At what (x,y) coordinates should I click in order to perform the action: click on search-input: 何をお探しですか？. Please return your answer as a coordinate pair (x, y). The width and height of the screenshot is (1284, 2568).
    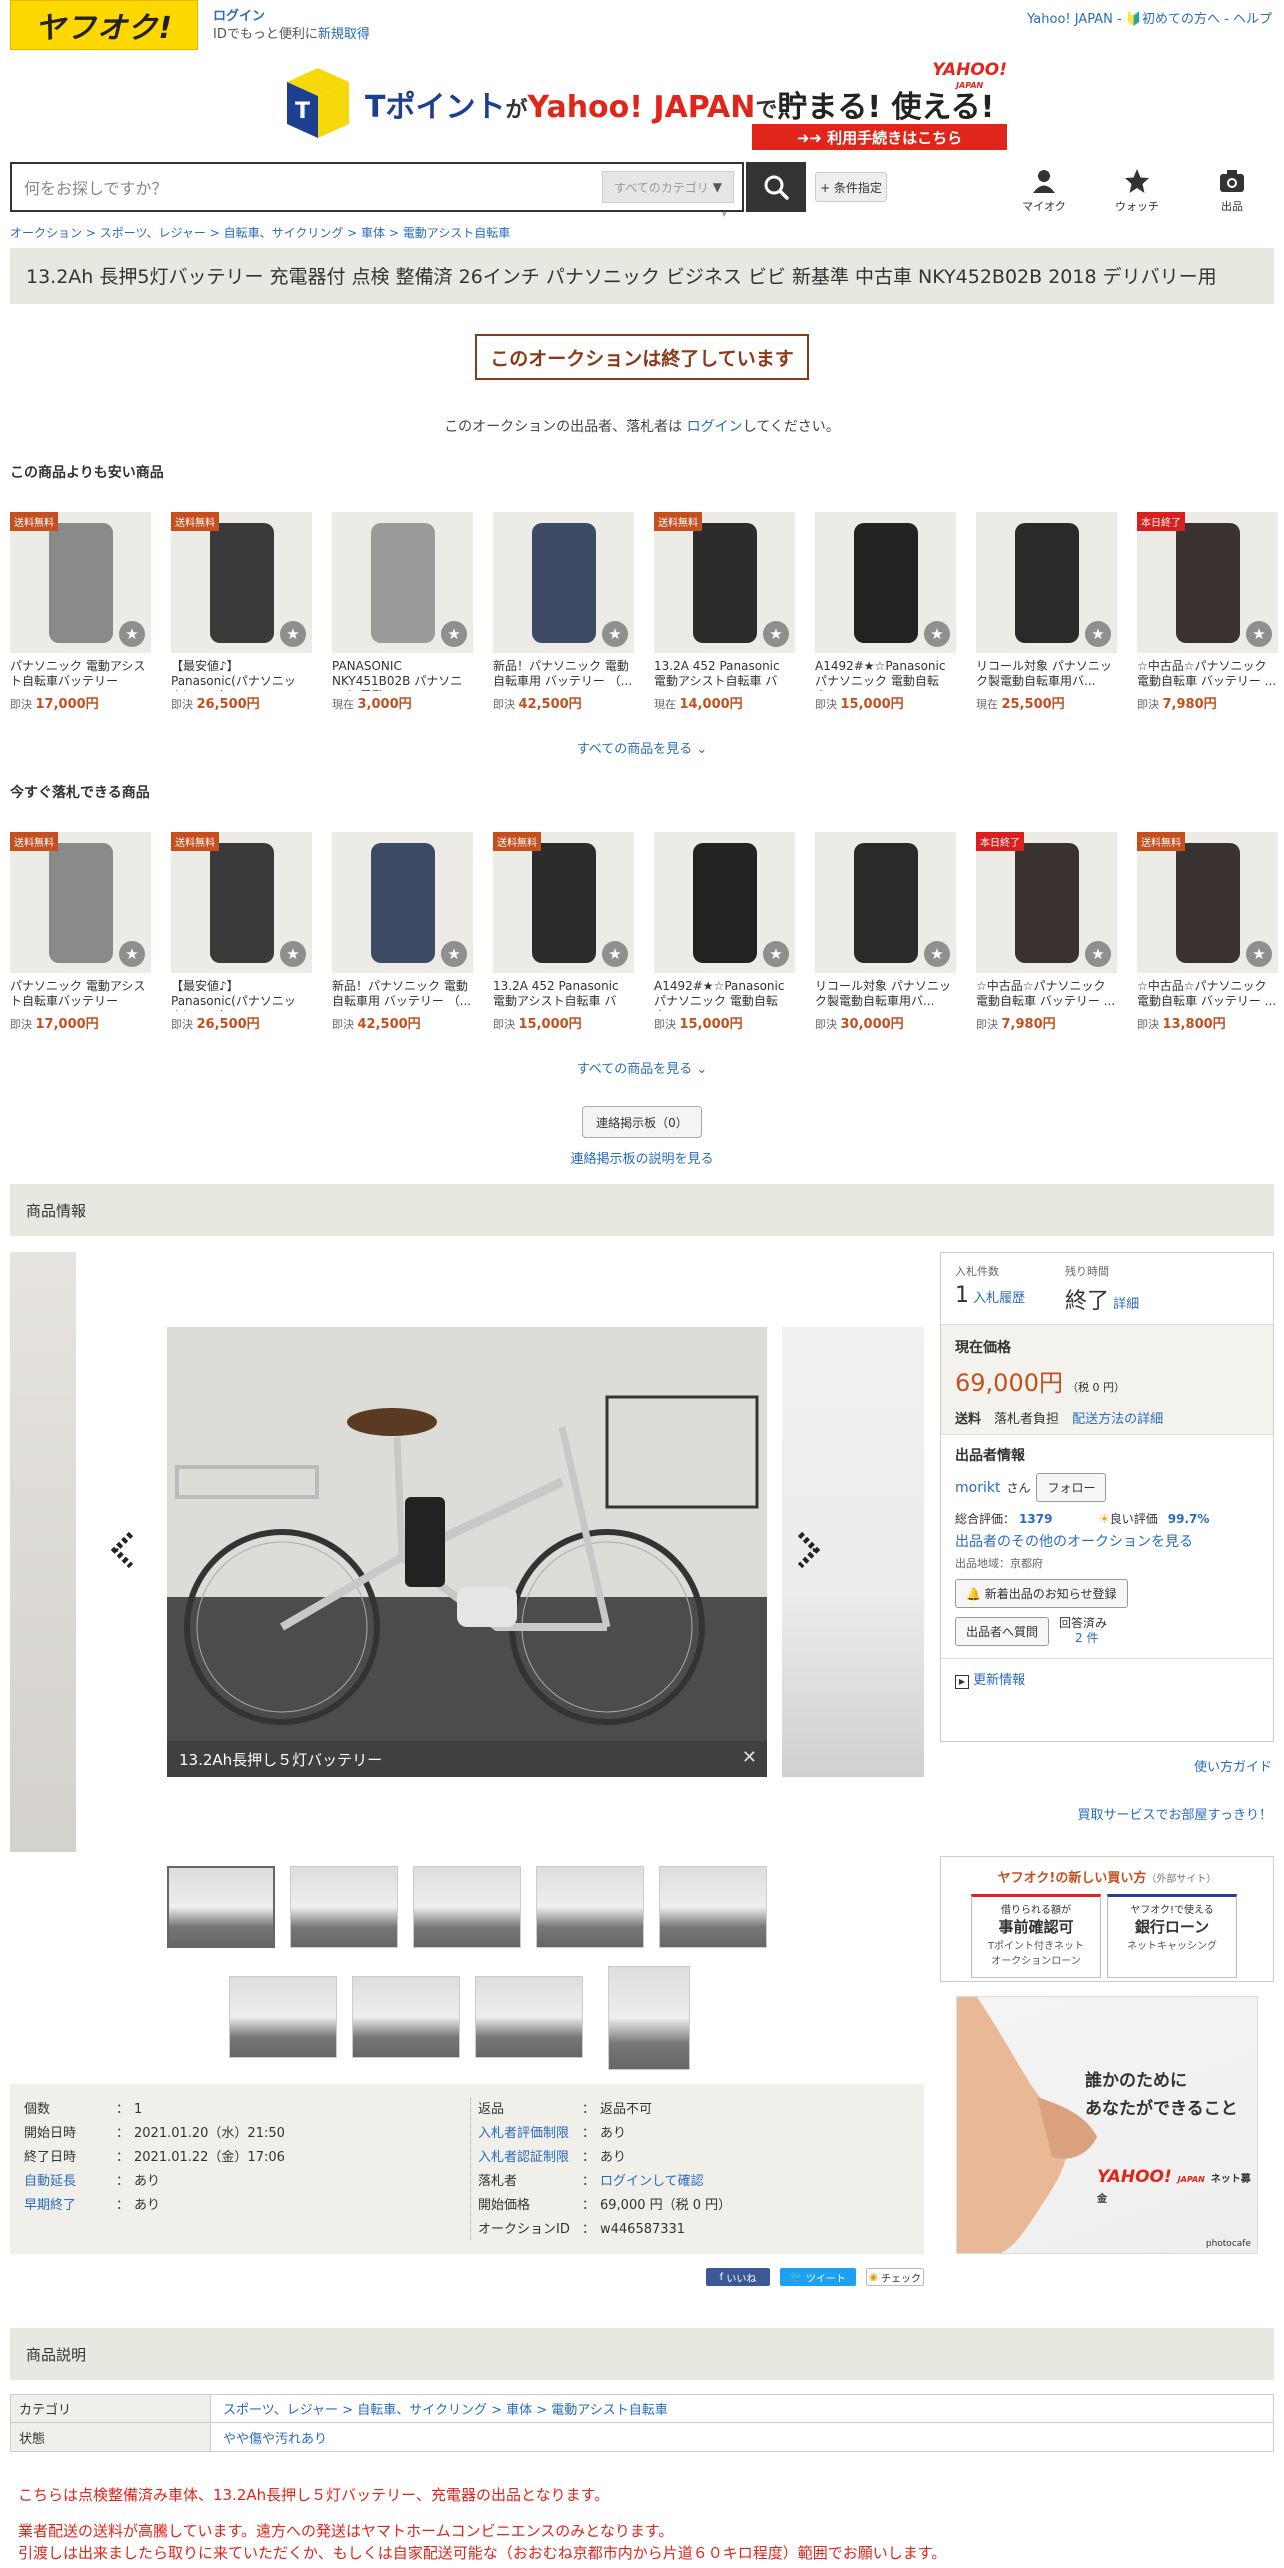
    Looking at the image, I should click on (307, 187).